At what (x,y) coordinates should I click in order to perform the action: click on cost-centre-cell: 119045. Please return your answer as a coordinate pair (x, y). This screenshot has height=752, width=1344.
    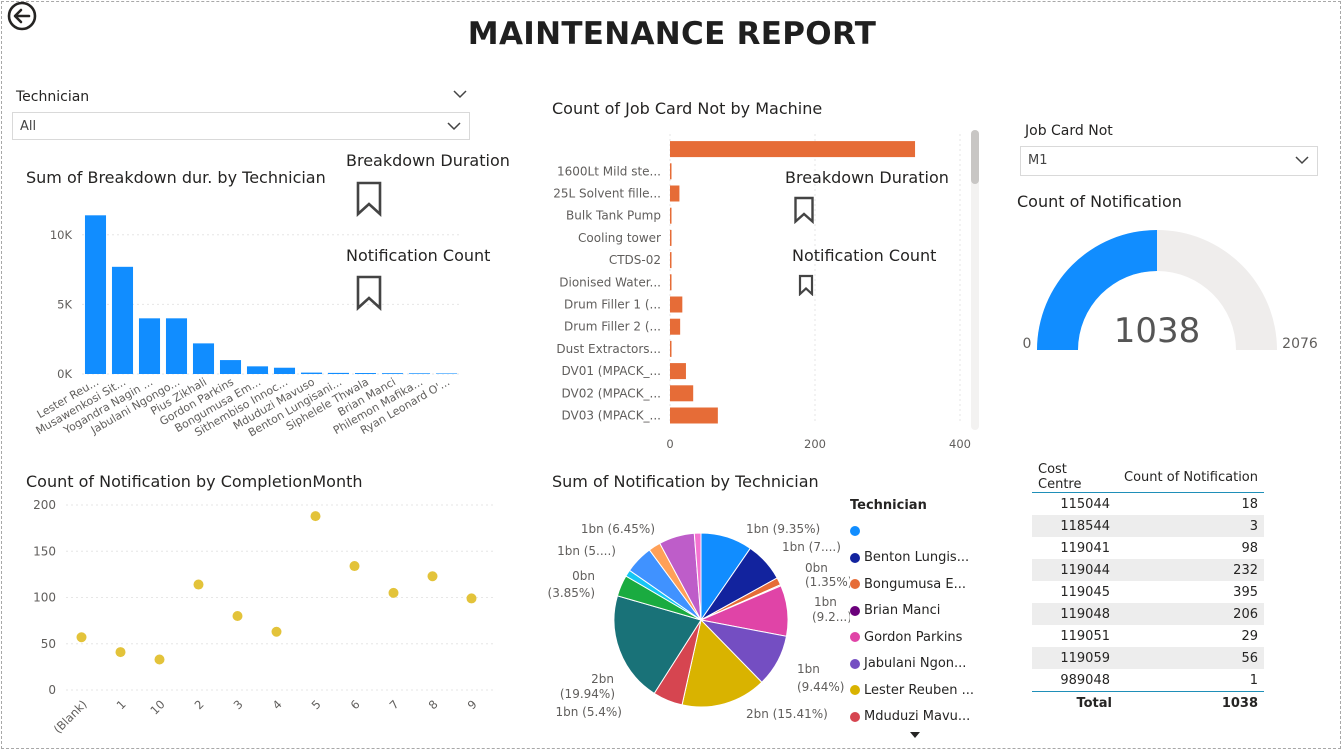
    Looking at the image, I should click on (1085, 592).